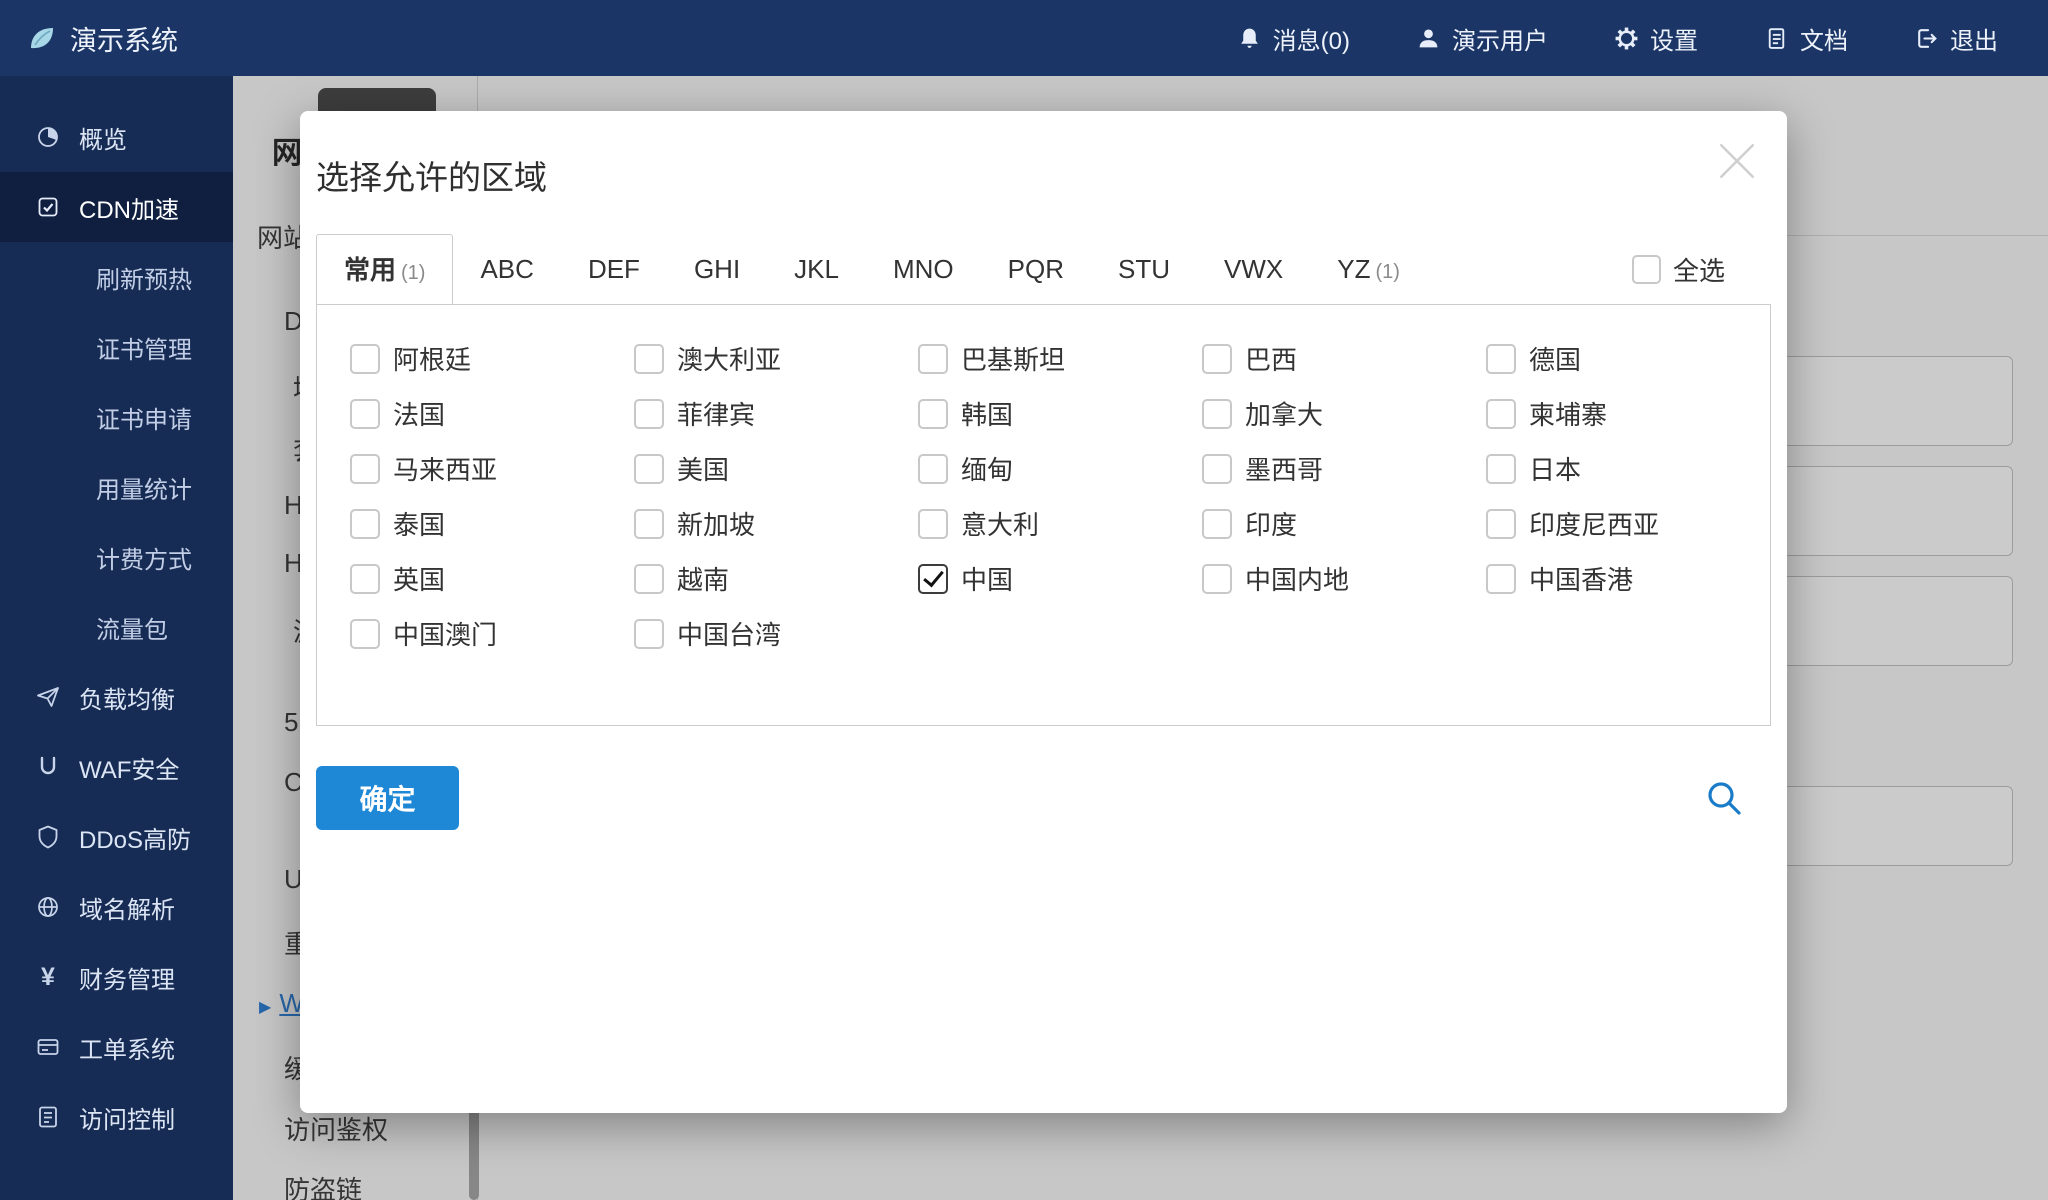 The height and width of the screenshot is (1200, 2048). I want to click on region-option-hongkong: 中国香港, so click(1628, 578).